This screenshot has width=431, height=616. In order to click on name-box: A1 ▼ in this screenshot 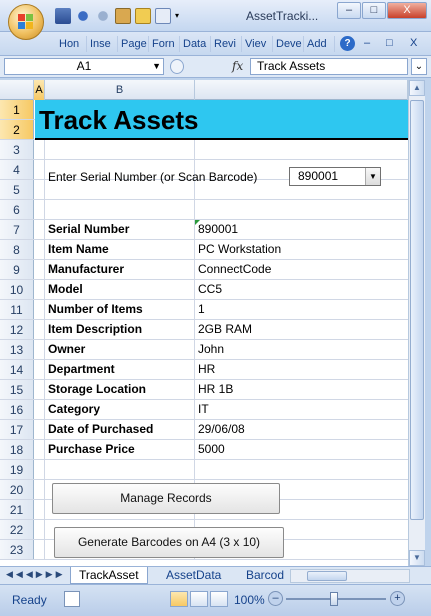, I will do `click(84, 66)`.